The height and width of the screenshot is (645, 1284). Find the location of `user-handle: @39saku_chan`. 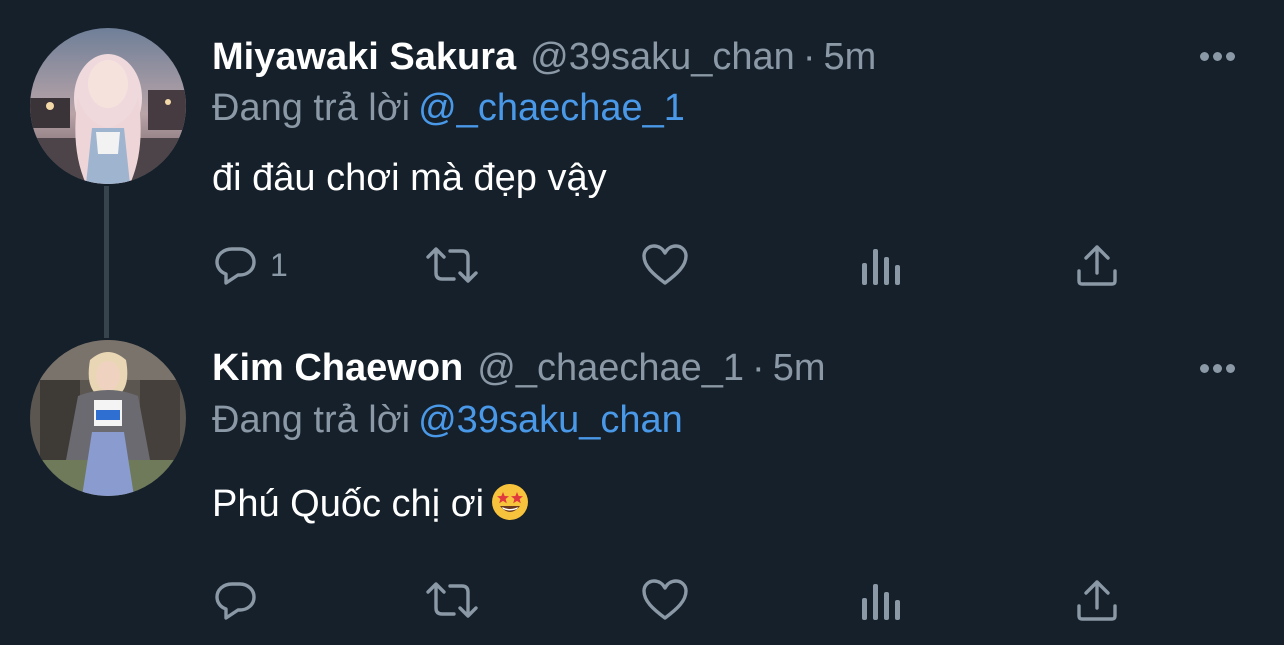

user-handle: @39saku_chan is located at coordinates (662, 57).